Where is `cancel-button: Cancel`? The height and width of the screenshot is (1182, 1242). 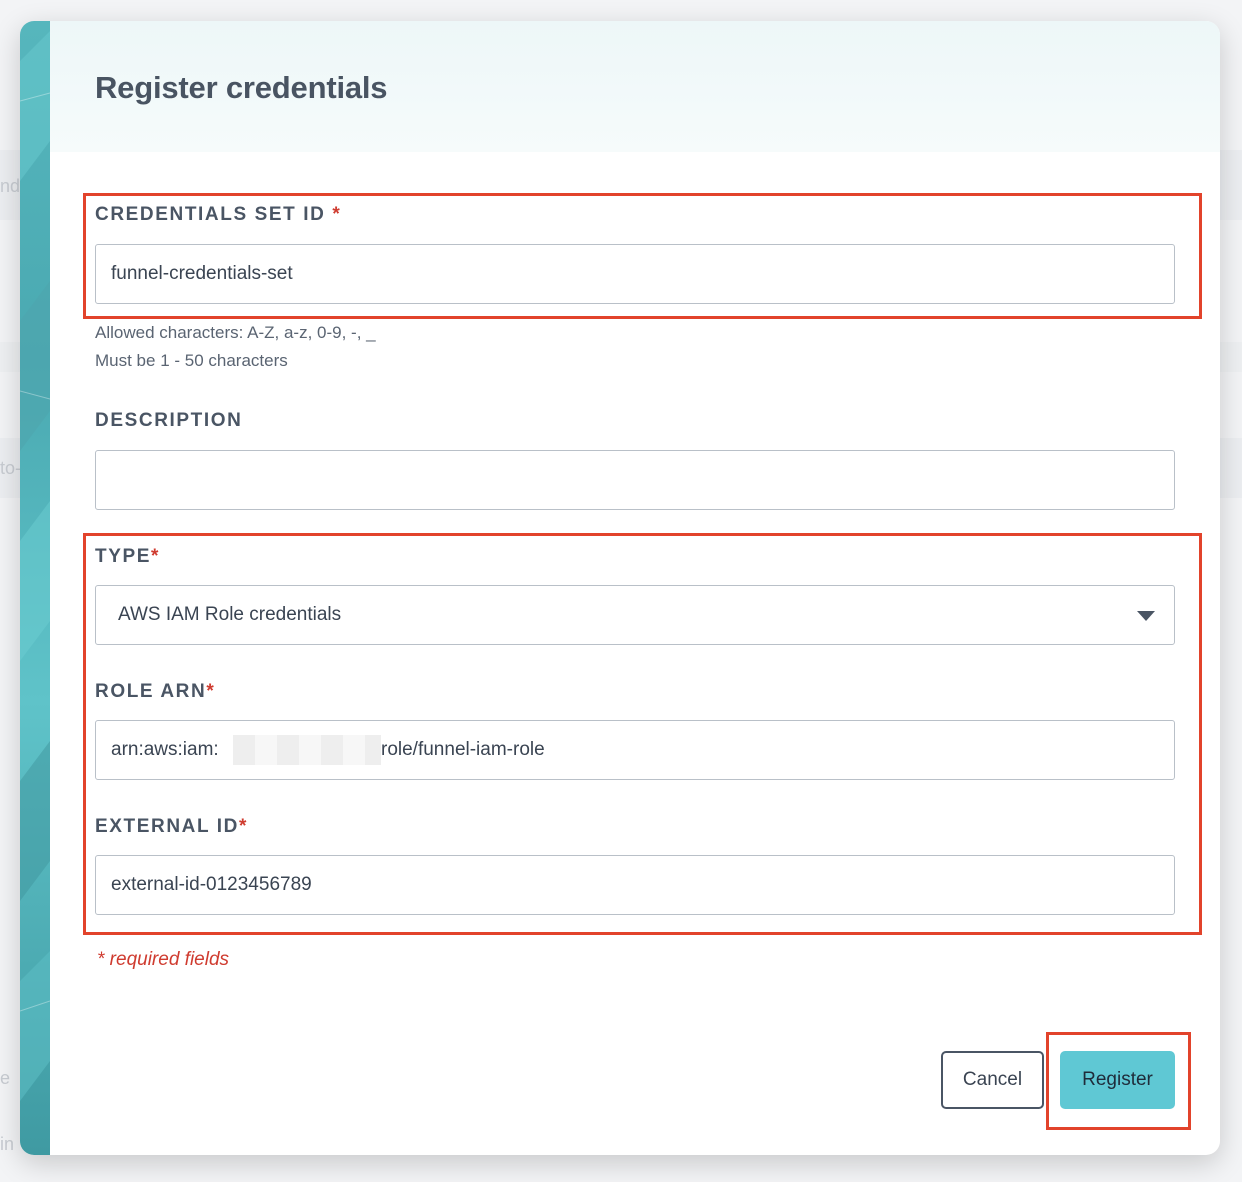 cancel-button: Cancel is located at coordinates (992, 1080).